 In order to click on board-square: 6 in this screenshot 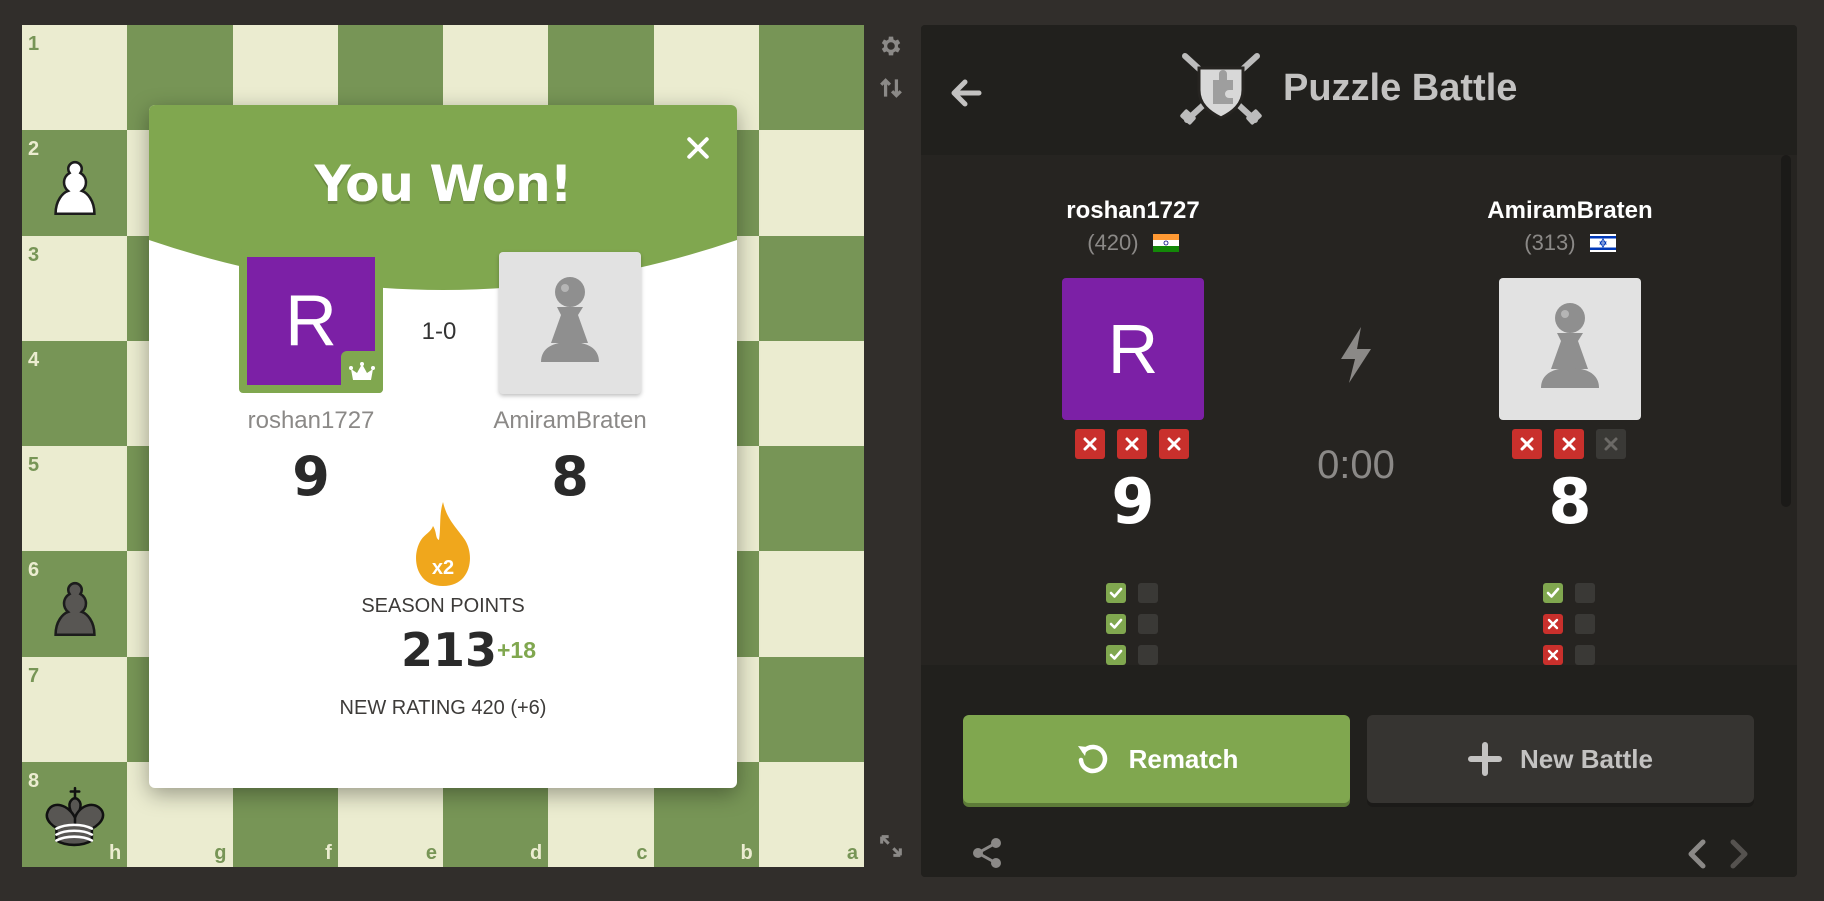, I will do `click(75, 604)`.